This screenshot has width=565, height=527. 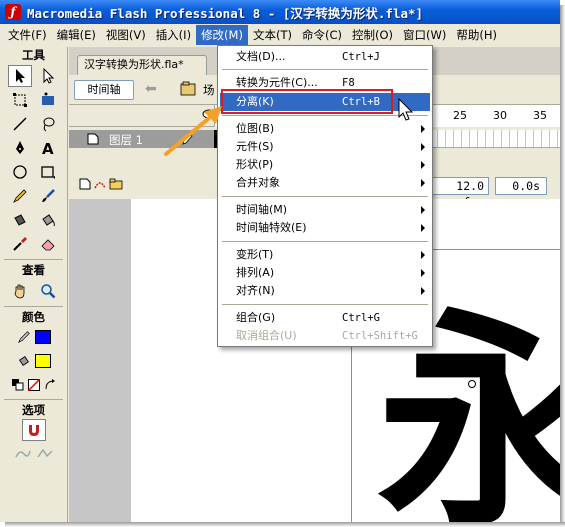 What do you see at coordinates (42, 361) in the screenshot?
I see `fill-color-swatch` at bounding box center [42, 361].